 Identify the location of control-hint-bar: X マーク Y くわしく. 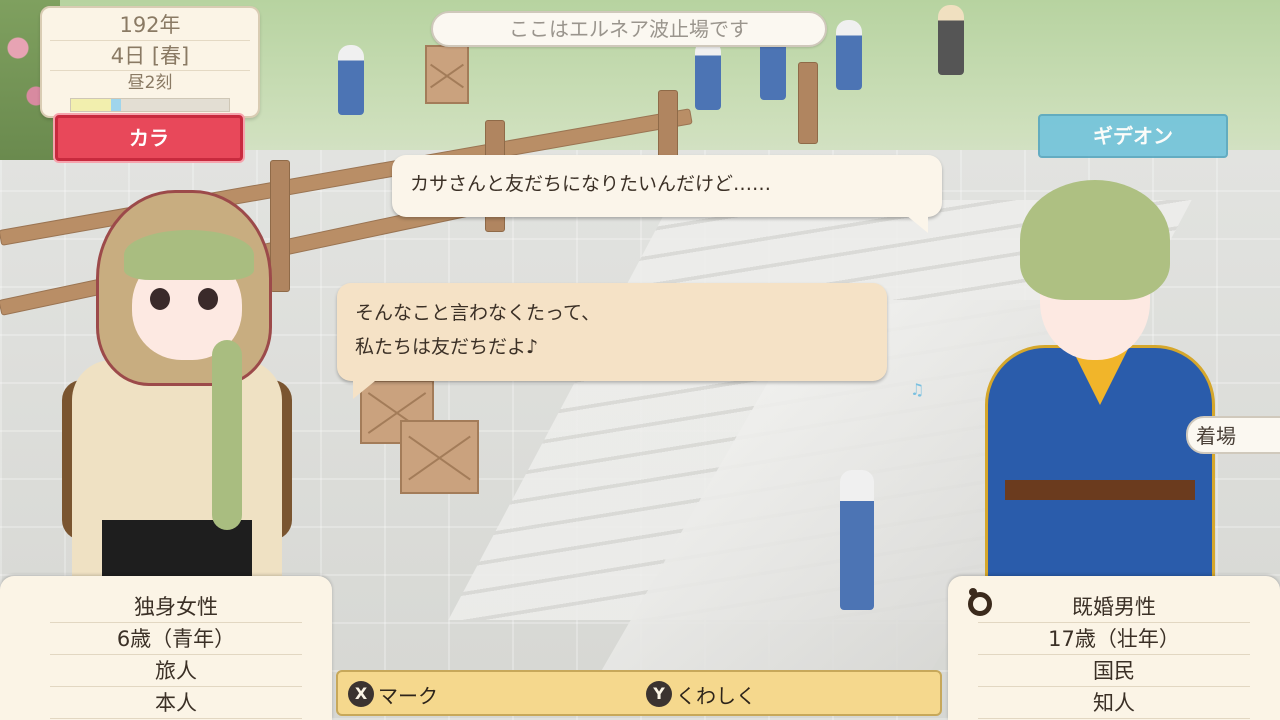
(639, 693).